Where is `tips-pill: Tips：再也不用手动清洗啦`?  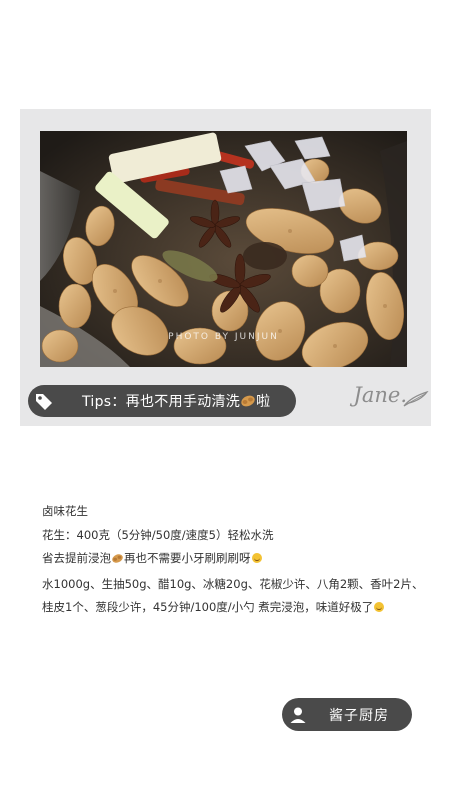
tips-pill: Tips：再也不用手动清洗啦 is located at coordinates (162, 401).